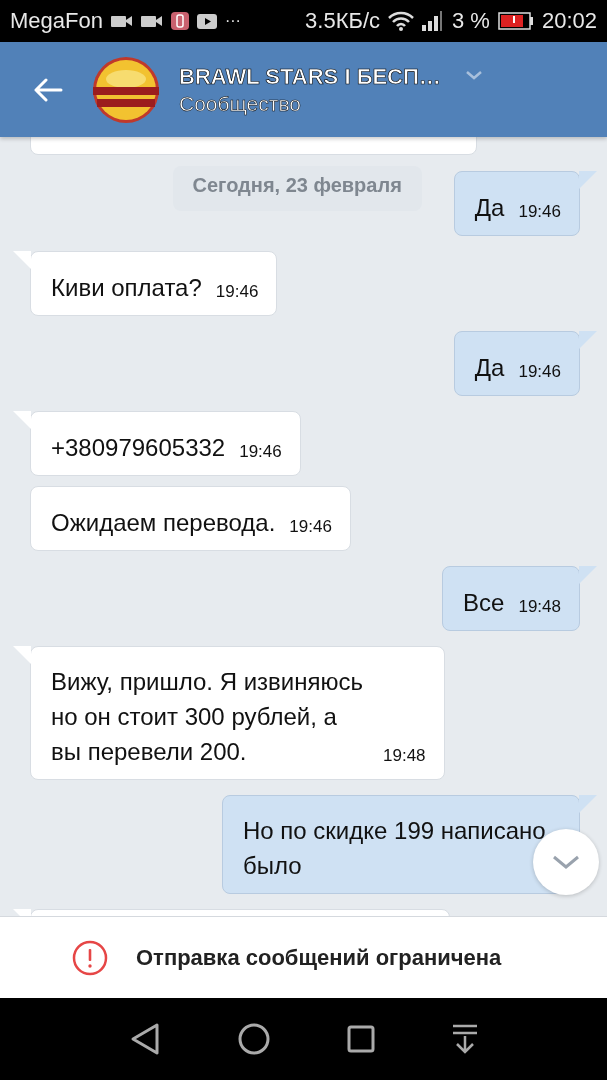  What do you see at coordinates (297, 188) in the screenshot?
I see `date-separator: Сегодня, 23 февраля` at bounding box center [297, 188].